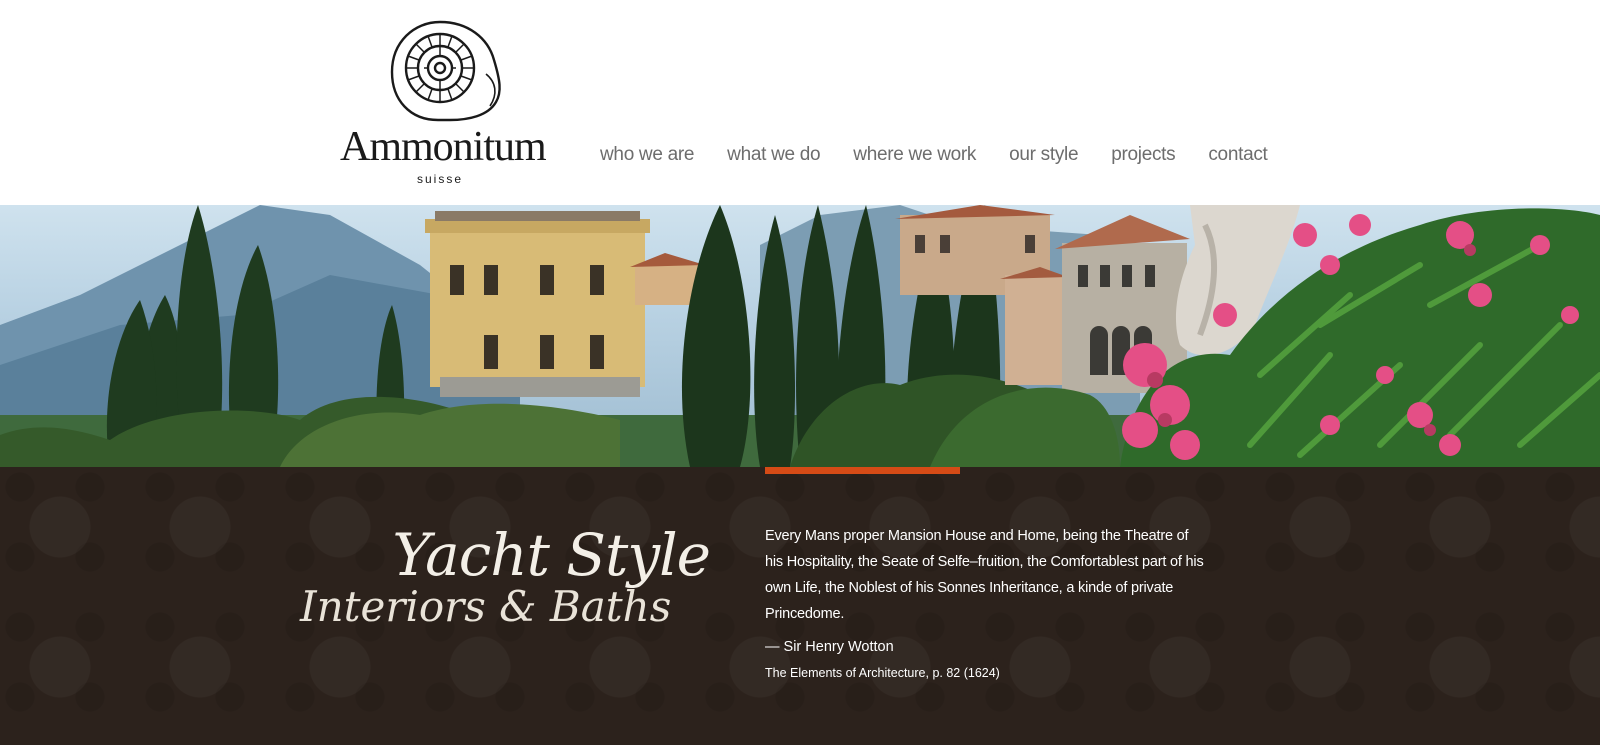  Describe the element at coordinates (829, 647) in the screenshot. I see `quote-author: — Sir Henry Wotton` at that location.